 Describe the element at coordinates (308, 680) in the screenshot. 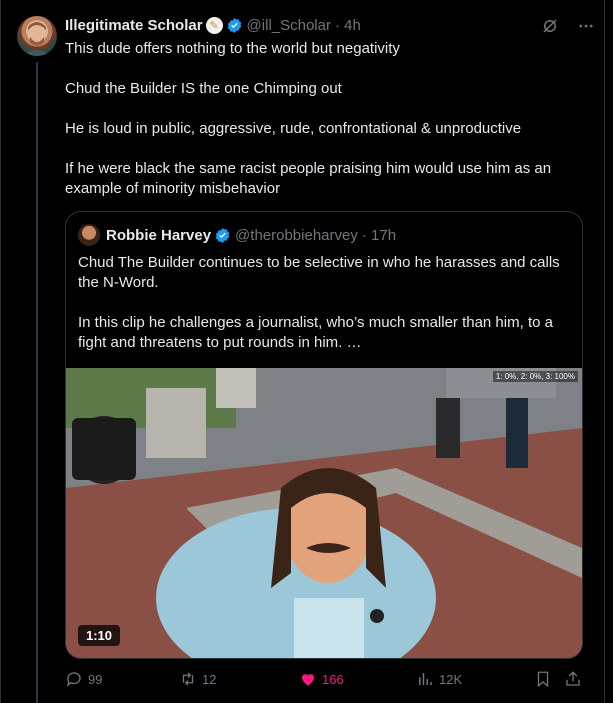

I see `like-icon` at that location.